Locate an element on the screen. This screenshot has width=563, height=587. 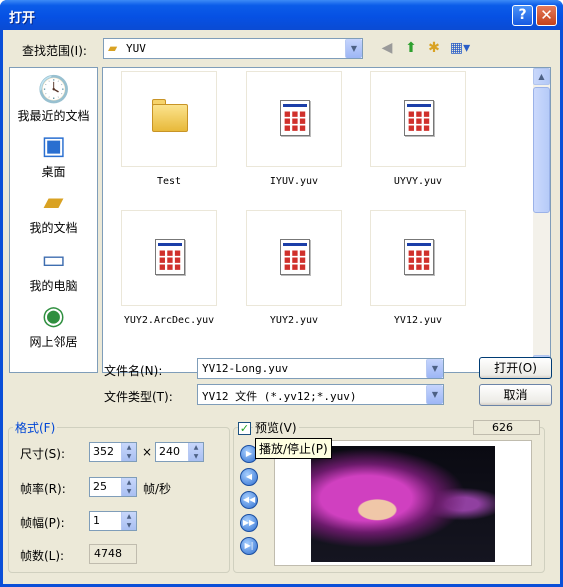
help-icon: ? is located at coordinates (522, 15).